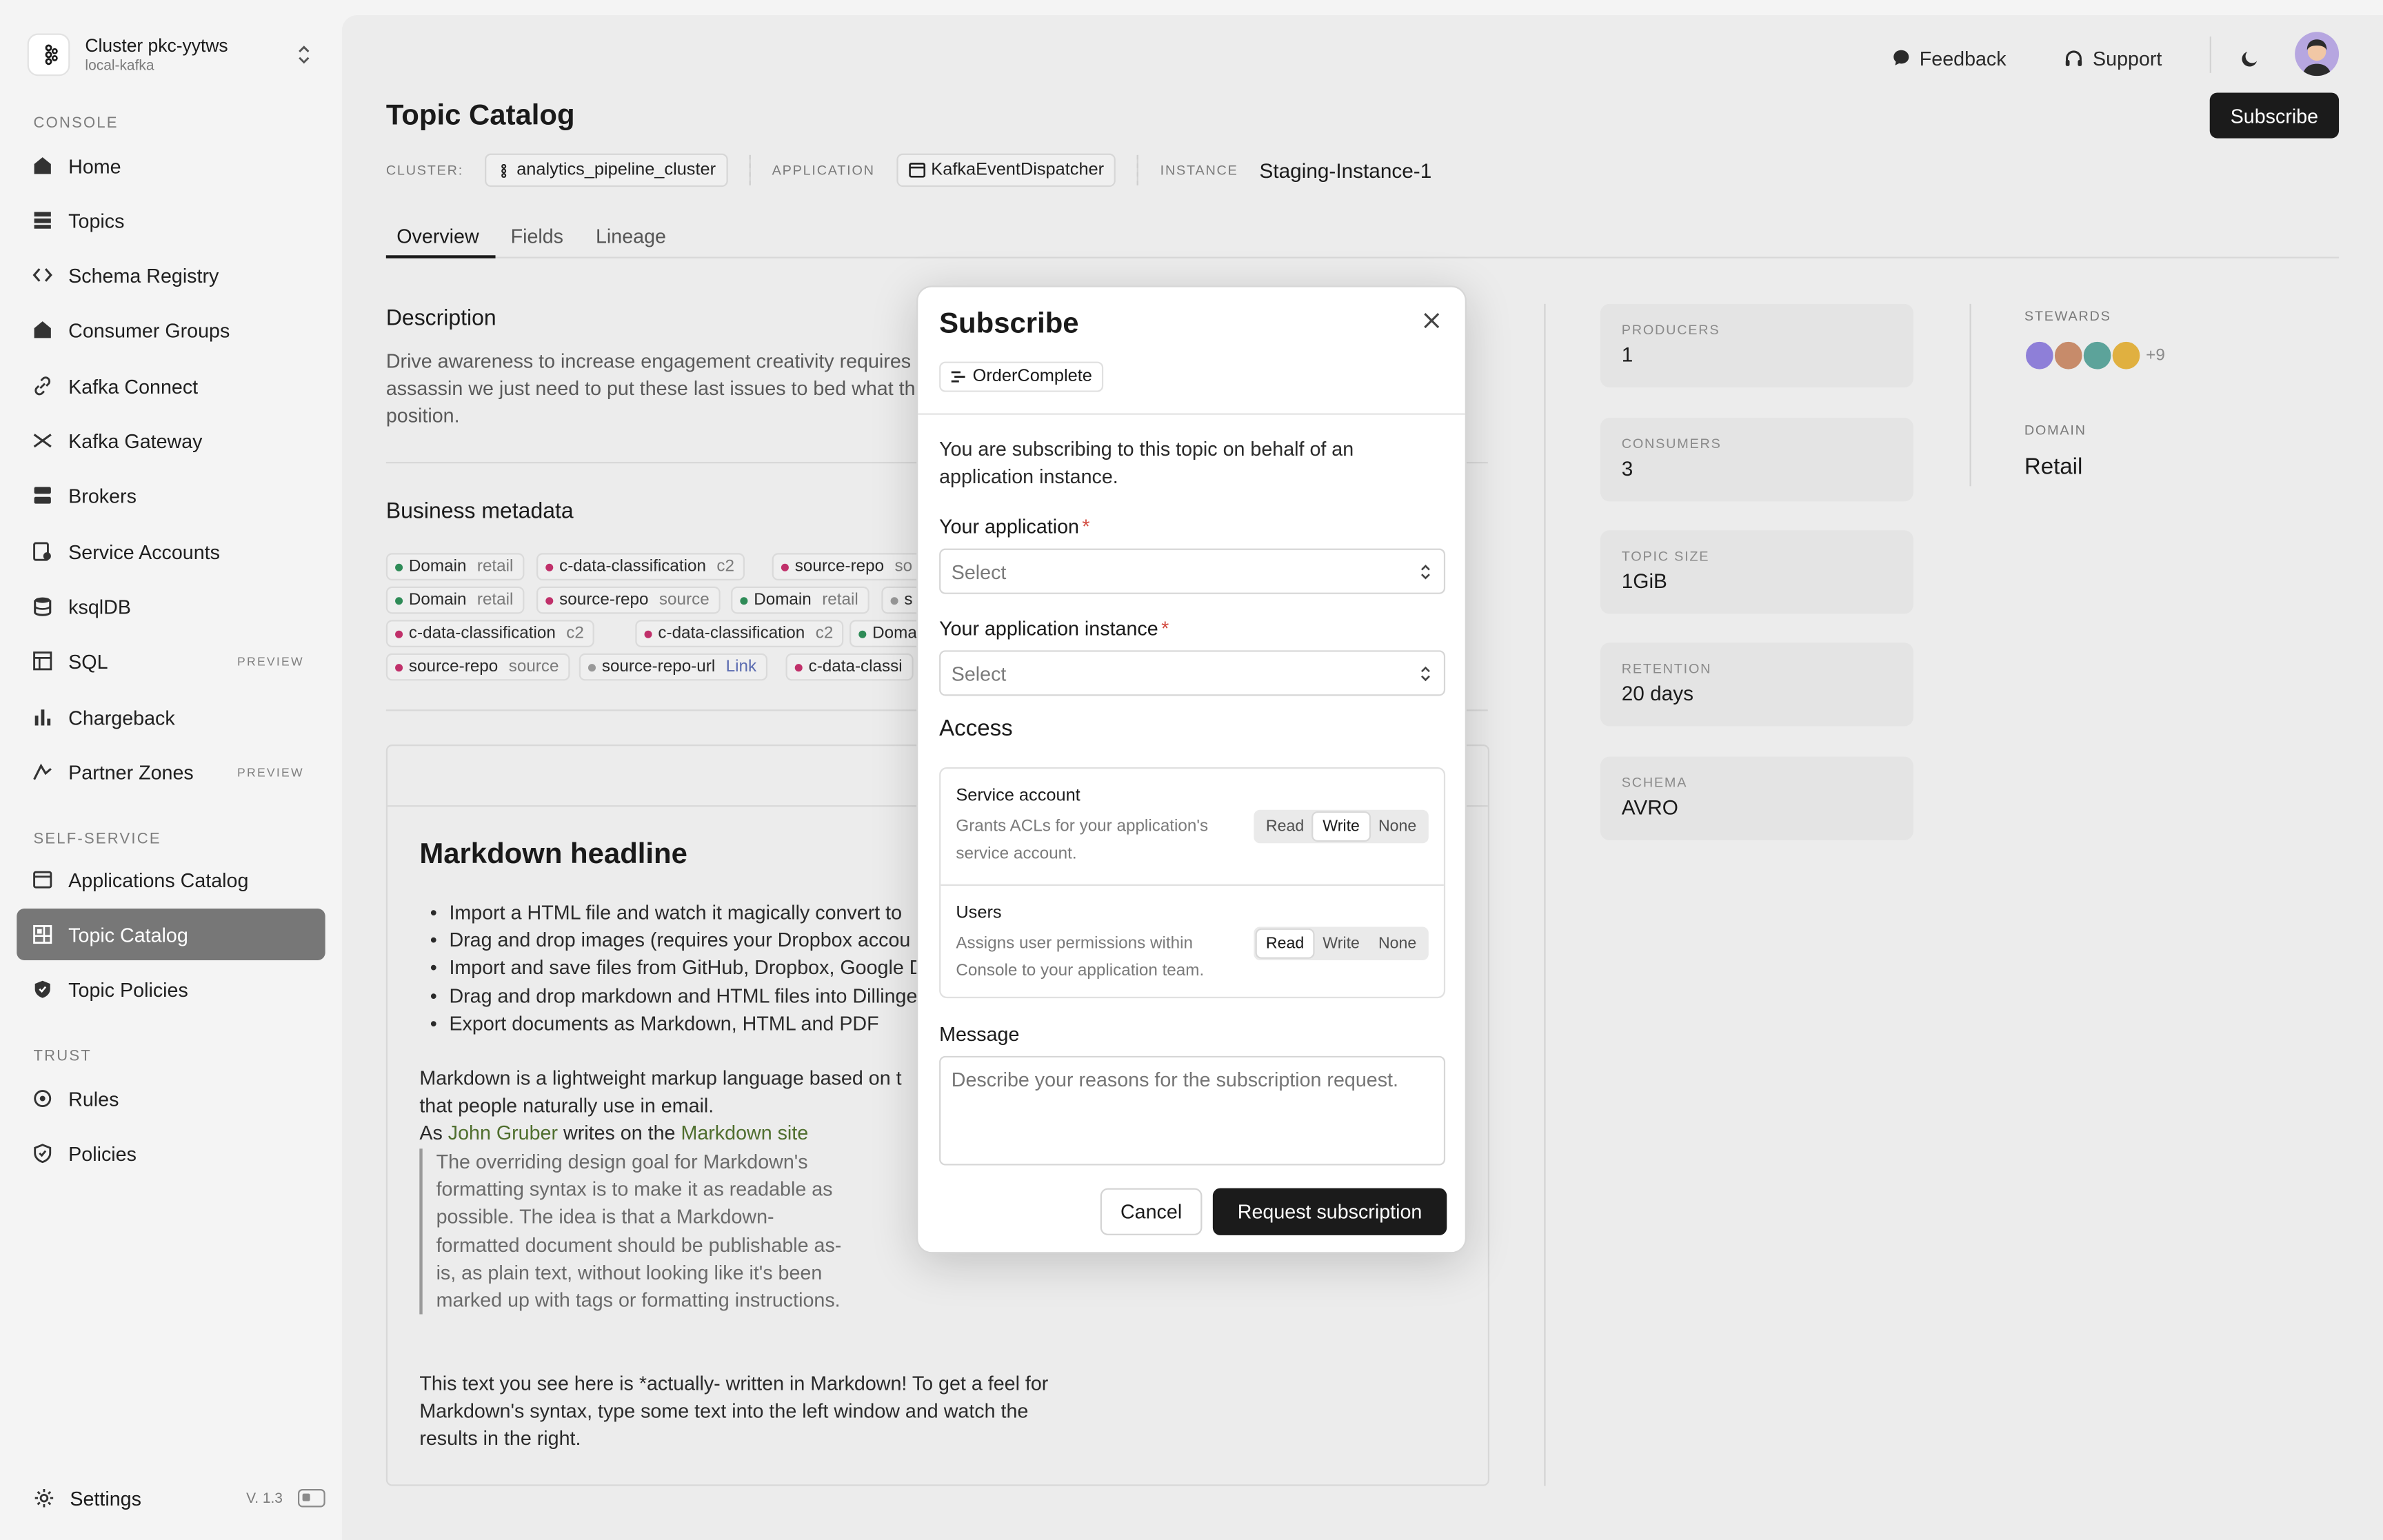 The image size is (2383, 1540). What do you see at coordinates (976, 729) in the screenshot?
I see `access-heading: Access` at bounding box center [976, 729].